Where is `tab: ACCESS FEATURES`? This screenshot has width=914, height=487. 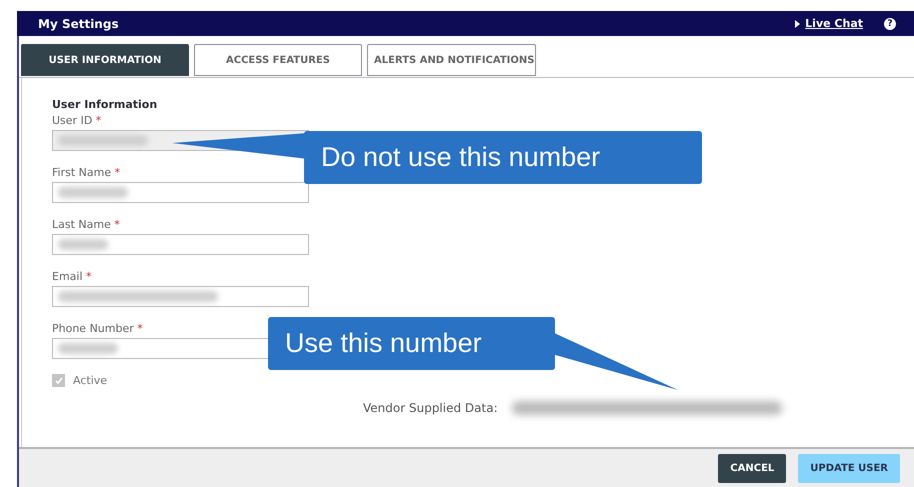 tab: ACCESS FEATURES is located at coordinates (278, 60).